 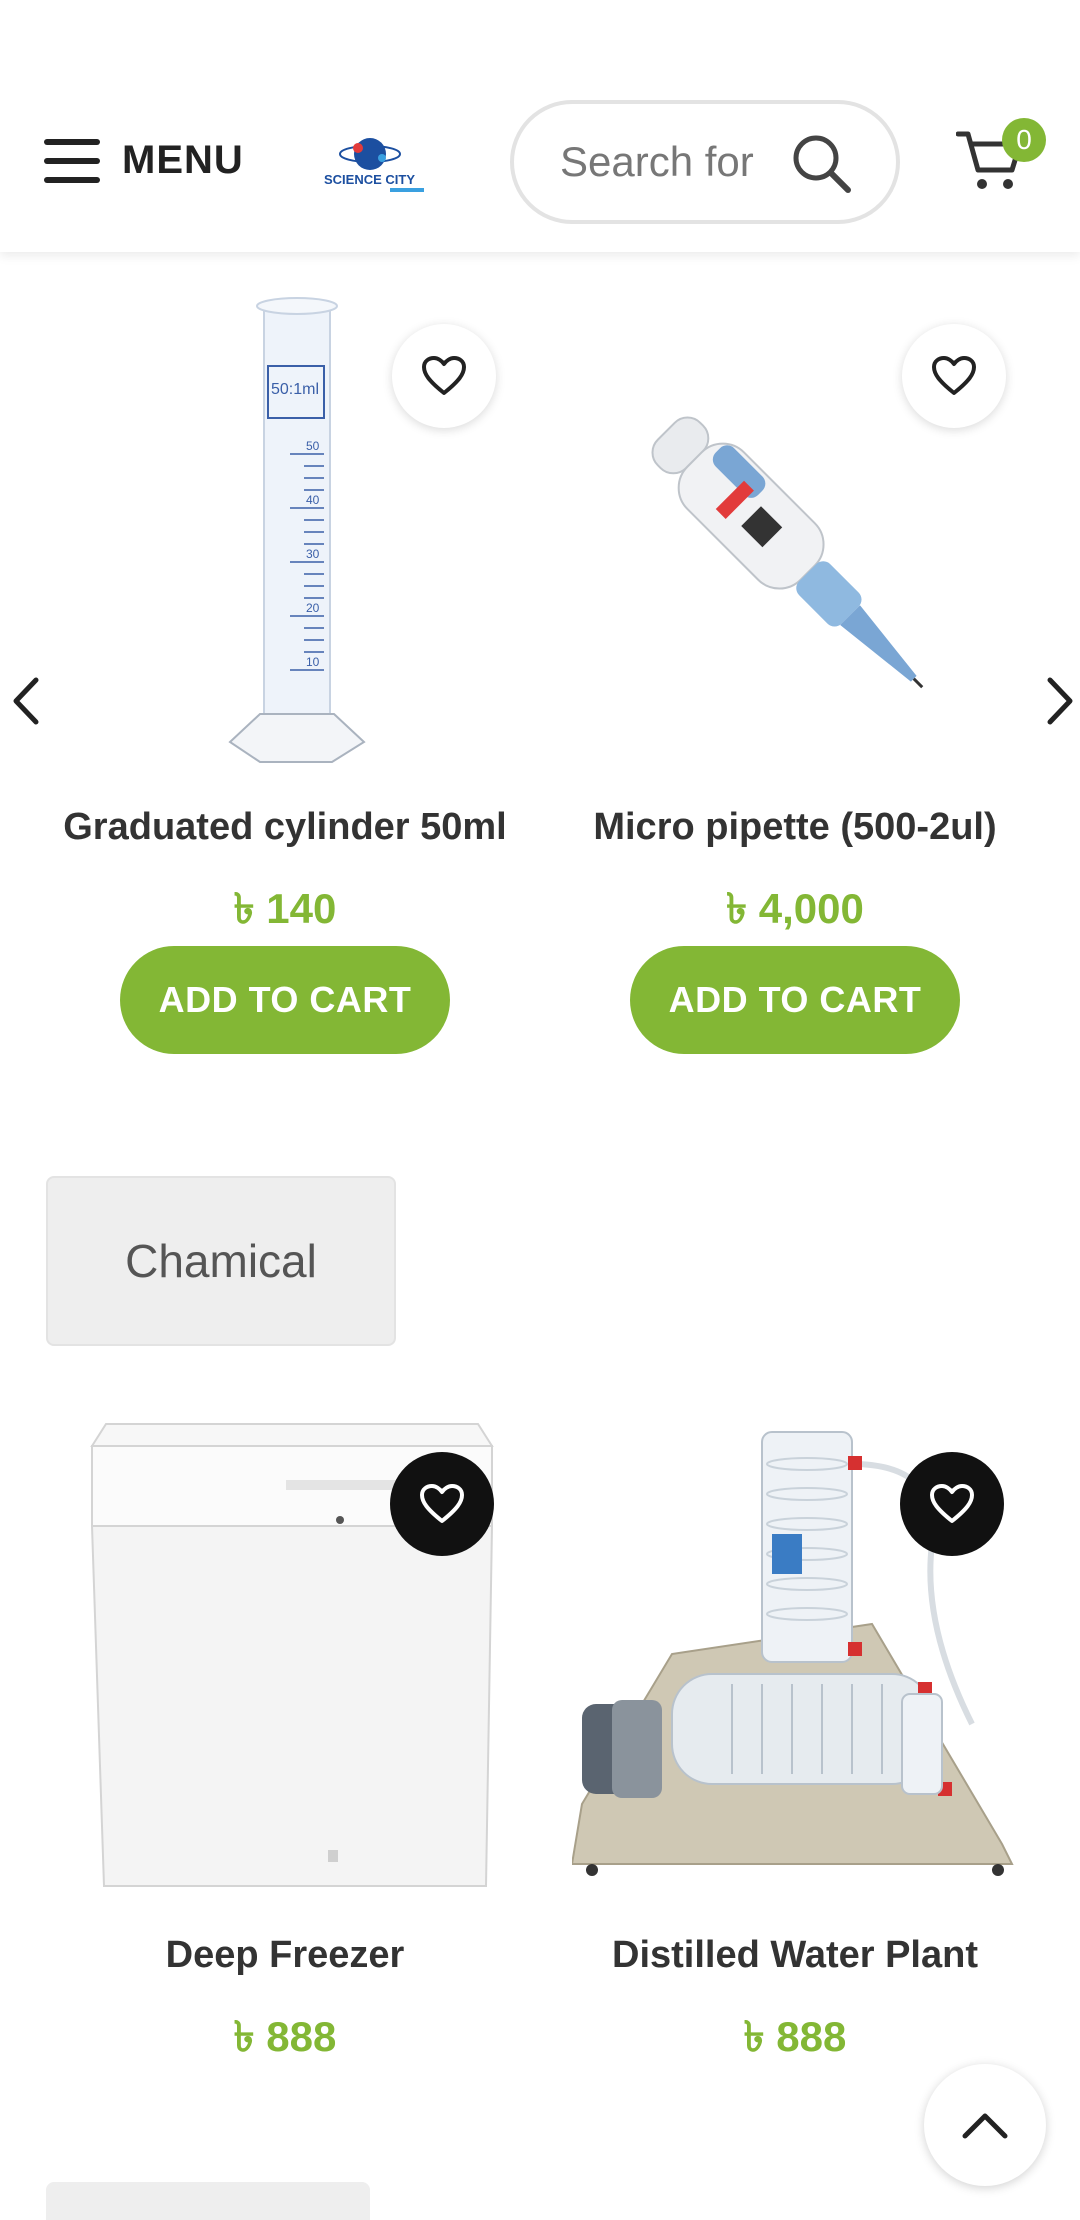 What do you see at coordinates (295, 532) in the screenshot?
I see `product-image-graduated-cylinder: 50:1ml 50 40 30 20 10` at bounding box center [295, 532].